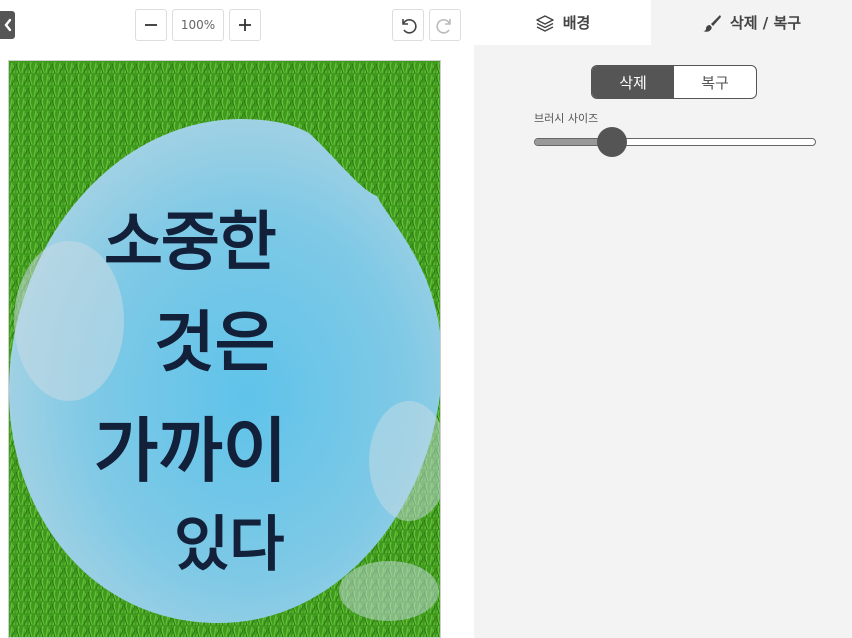 This screenshot has height=638, width=852. I want to click on undo-icon, so click(409, 26).